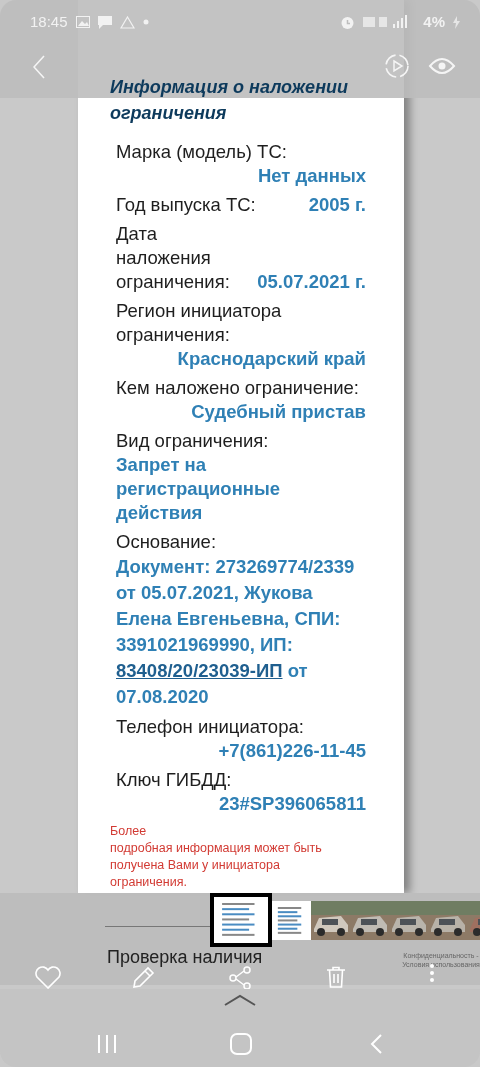 The image size is (480, 1067). Describe the element at coordinates (185, 957) in the screenshot. I see `photo-caption: Проверка наличия` at that location.